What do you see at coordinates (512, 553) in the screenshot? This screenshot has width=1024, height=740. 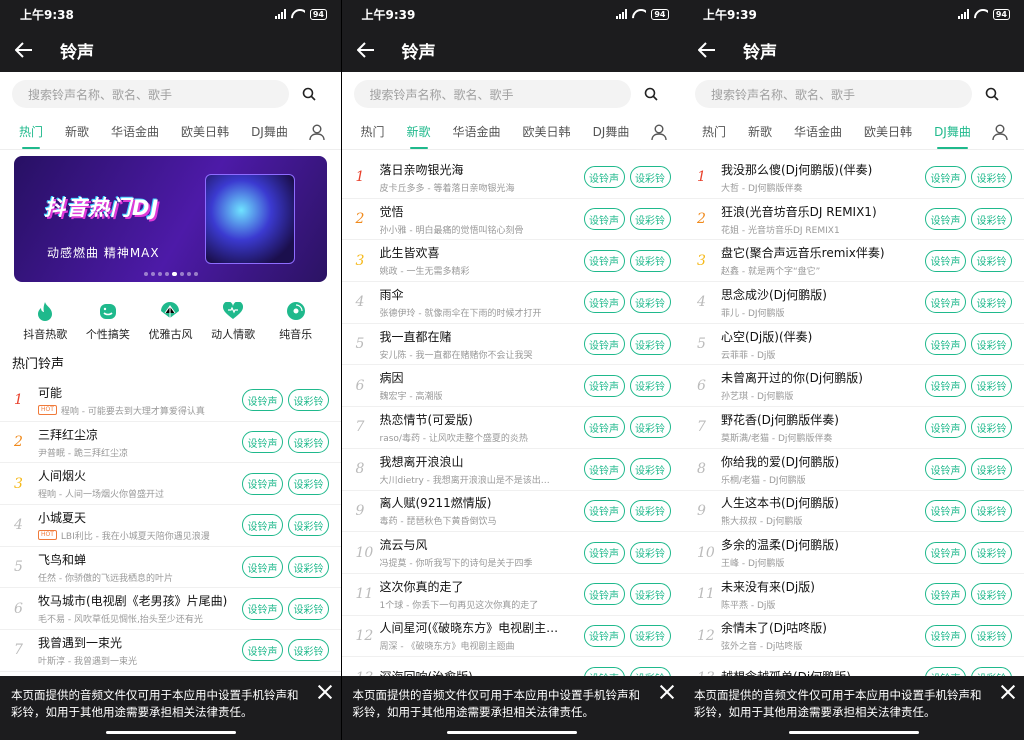 I see `table-row: 10 流云与风 冯提莫 - 你听我写下的诗句是关于四季 设铃声 设彩铃` at bounding box center [512, 553].